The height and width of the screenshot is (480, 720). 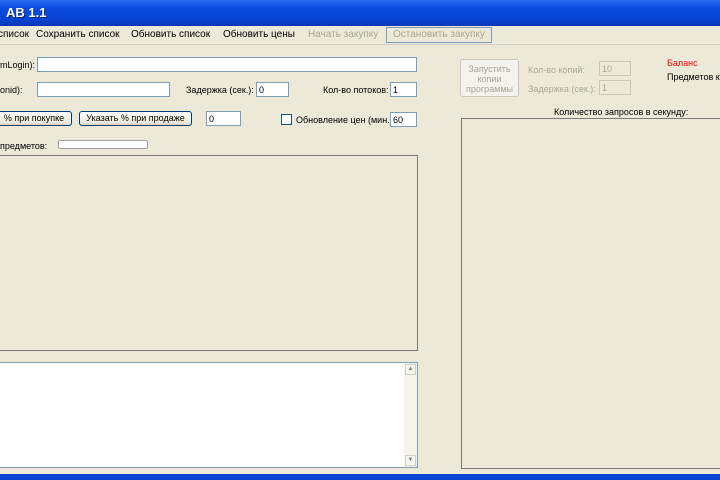 I want to click on copies-count-input, so click(x=615, y=68).